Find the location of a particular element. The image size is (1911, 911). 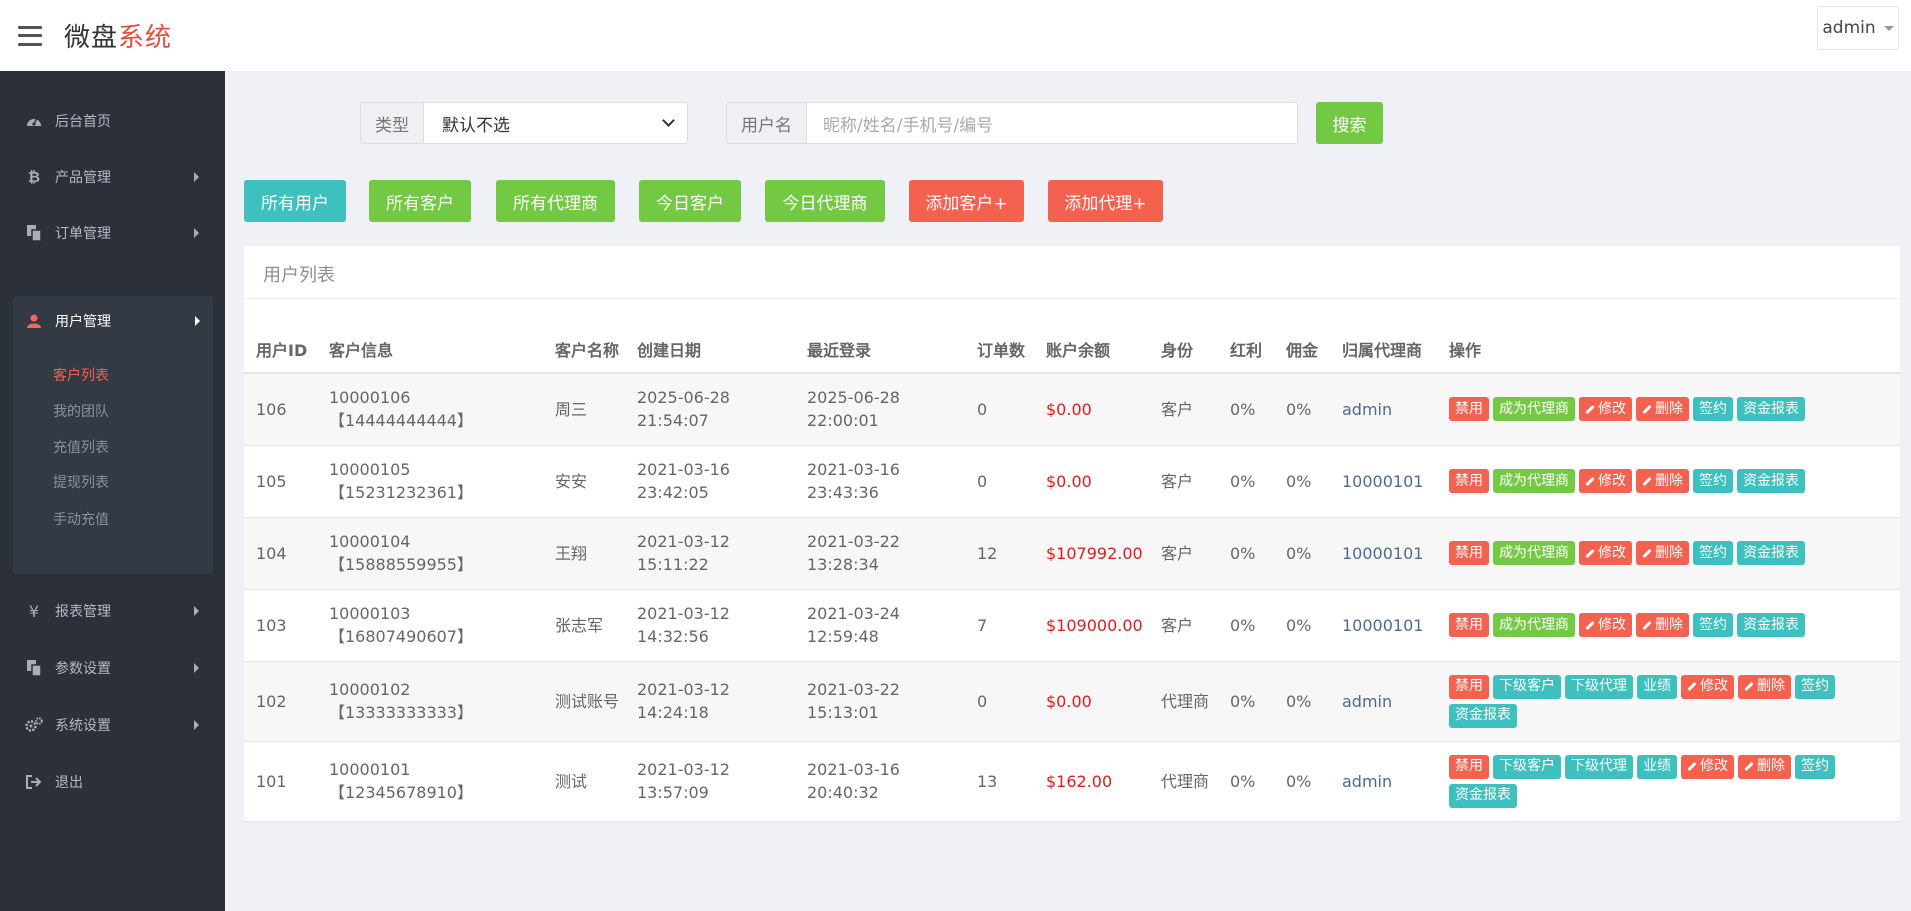

col-header: 最近登录 is located at coordinates (880, 336).